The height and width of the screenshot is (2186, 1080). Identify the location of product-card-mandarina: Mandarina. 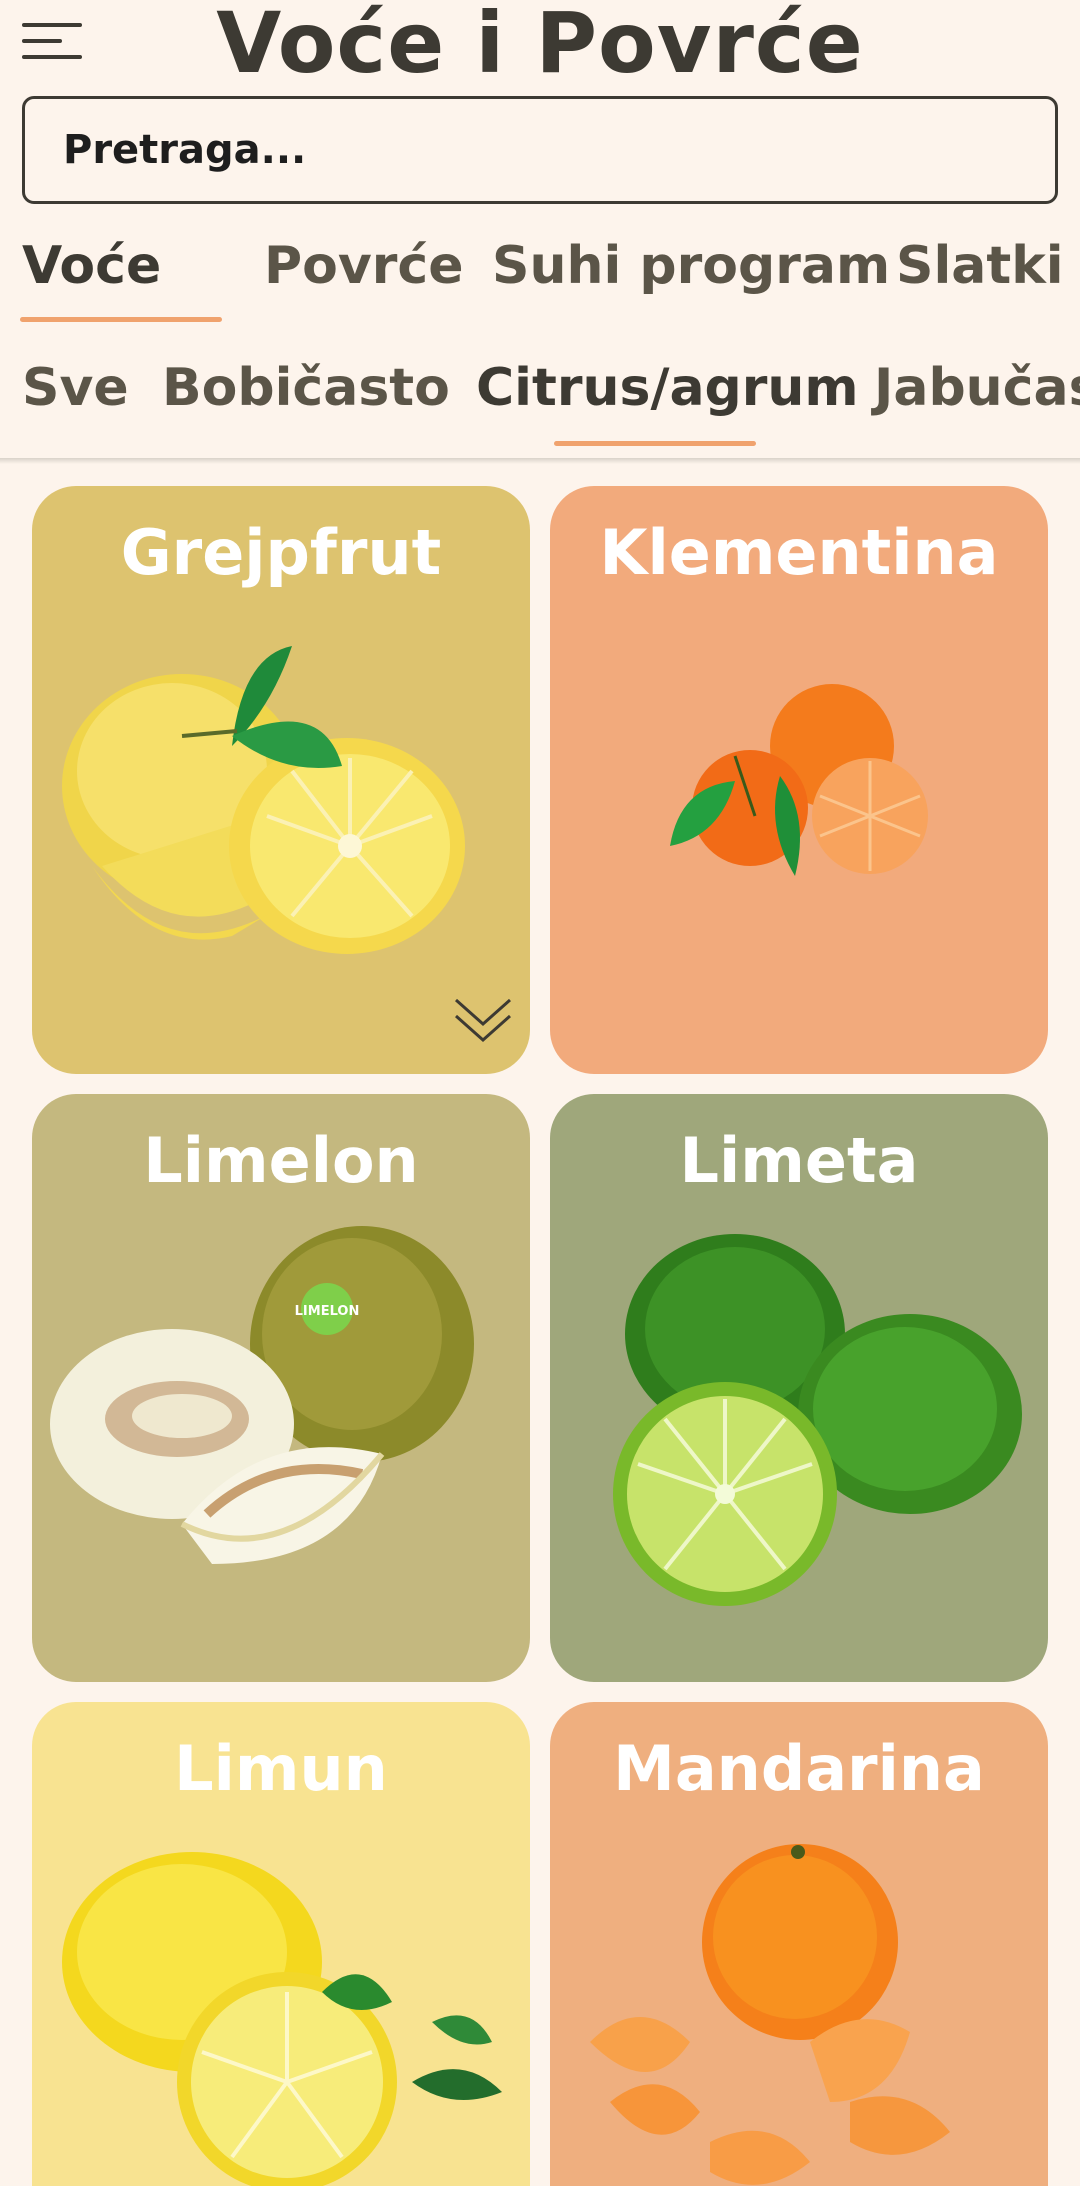
(799, 1944).